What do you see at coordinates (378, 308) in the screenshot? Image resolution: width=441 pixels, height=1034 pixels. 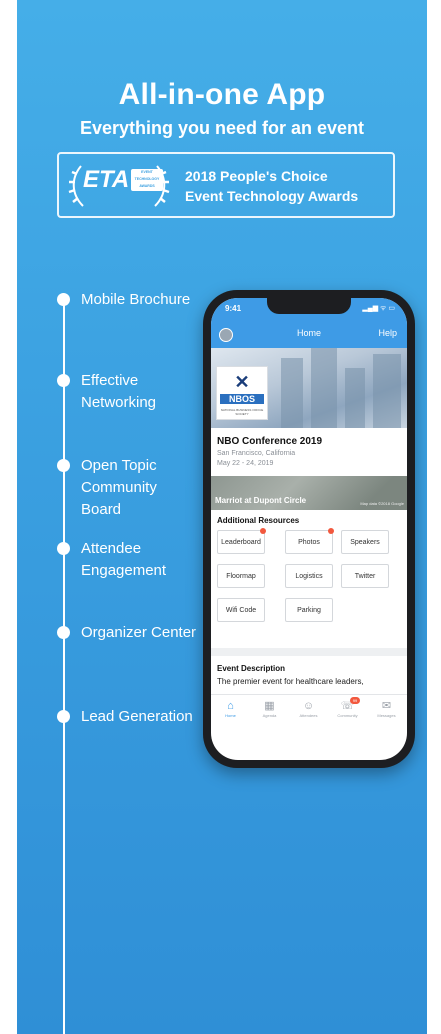 I see `status-icons: ▂▄▆ ᯤ ▭` at bounding box center [378, 308].